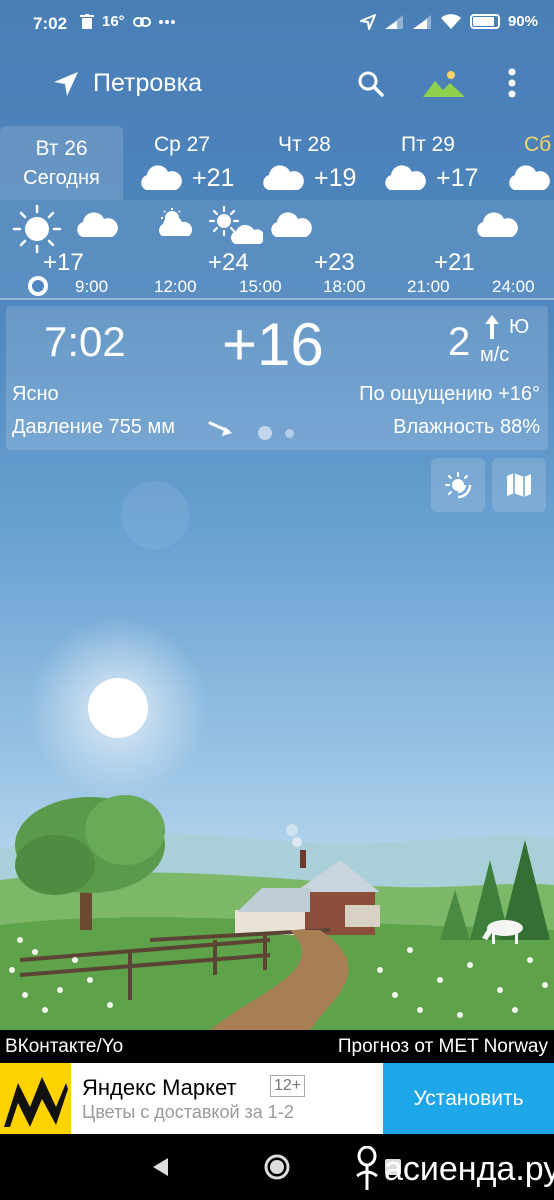  I want to click on pressure-trend-arrow-icon, so click(220, 428).